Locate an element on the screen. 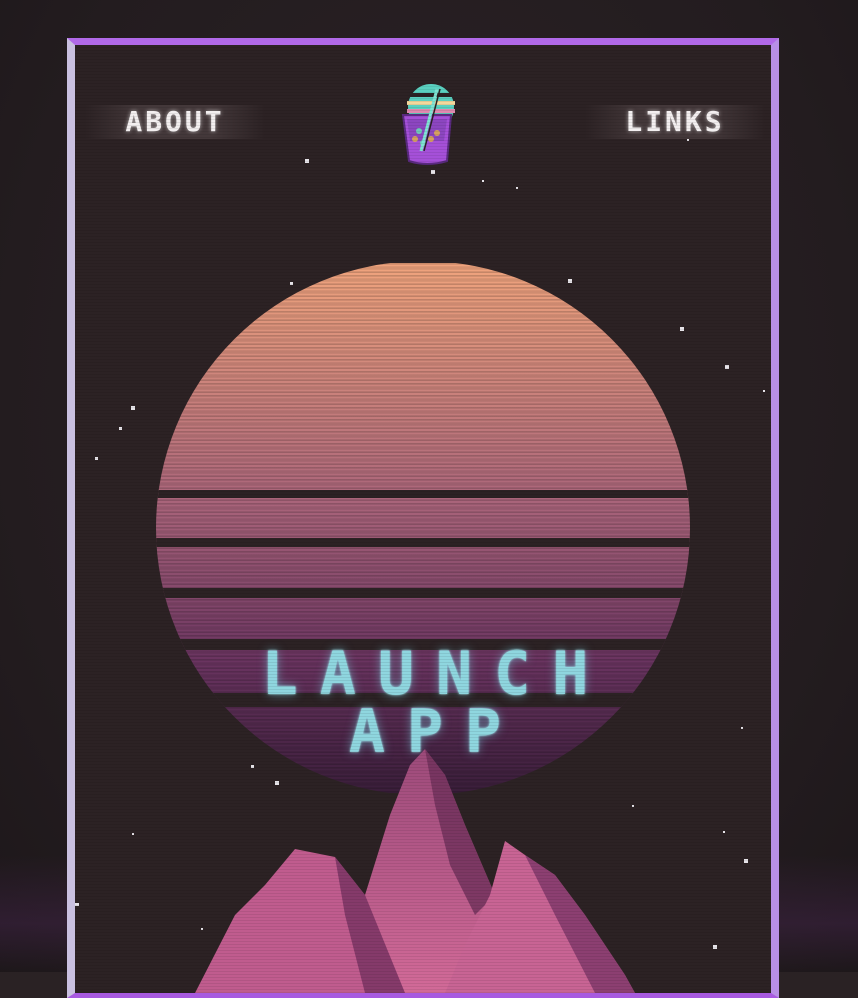 Image resolution: width=858 pixels, height=998 pixels. launch-app-button: LAUNCH APP is located at coordinates (425, 700).